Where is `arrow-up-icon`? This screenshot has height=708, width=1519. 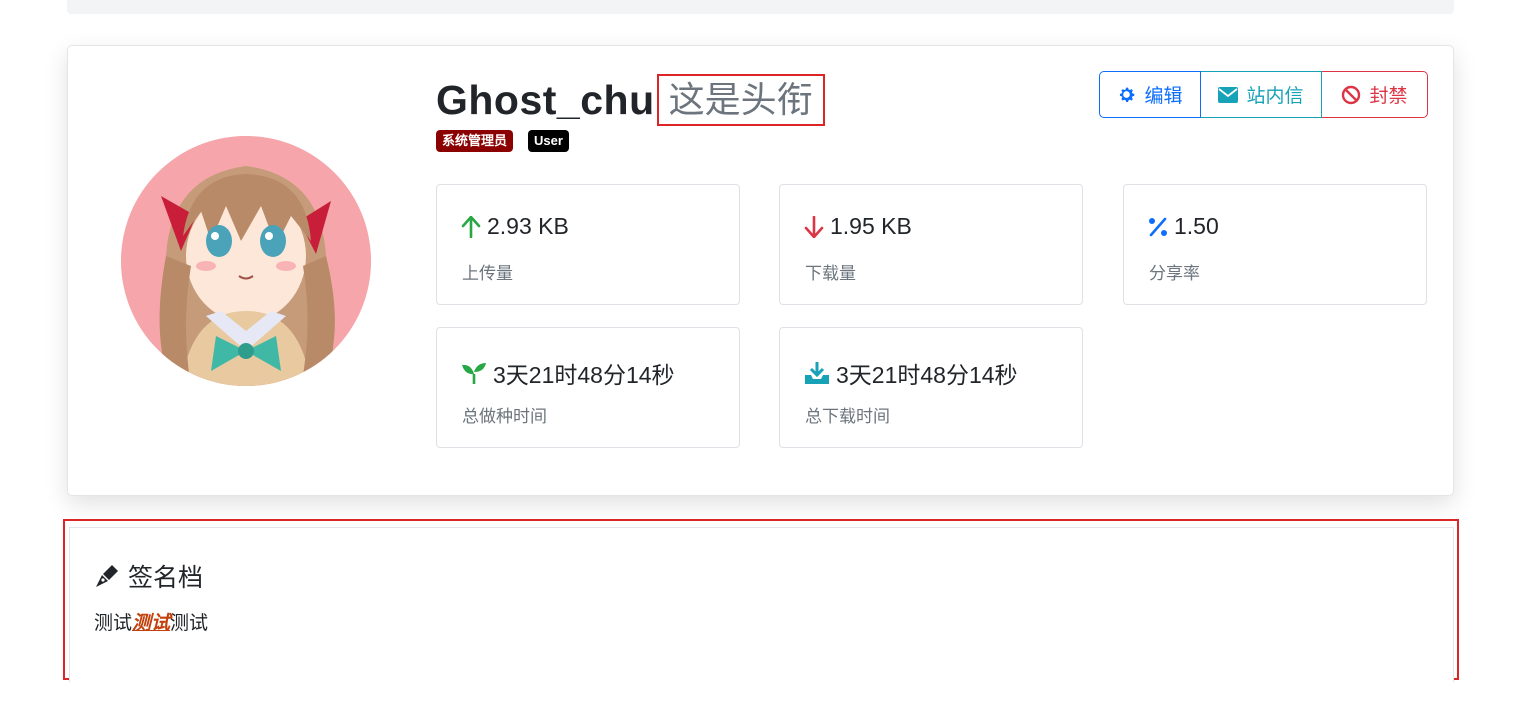
arrow-up-icon is located at coordinates (471, 226).